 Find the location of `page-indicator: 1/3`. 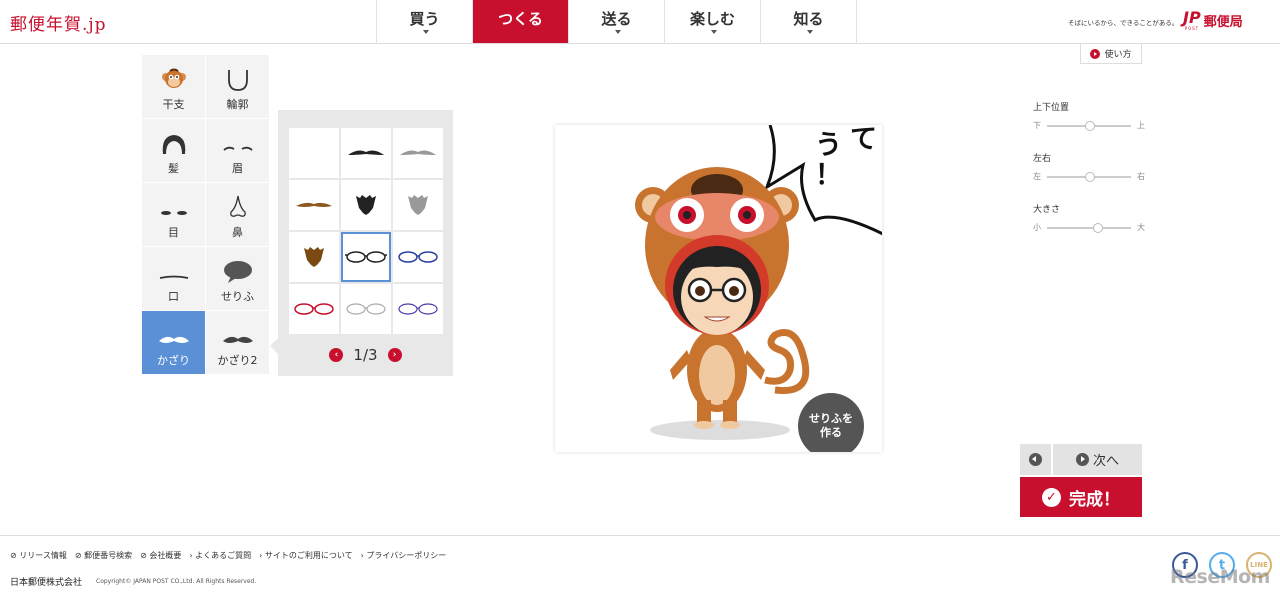

page-indicator: 1/3 is located at coordinates (365, 355).